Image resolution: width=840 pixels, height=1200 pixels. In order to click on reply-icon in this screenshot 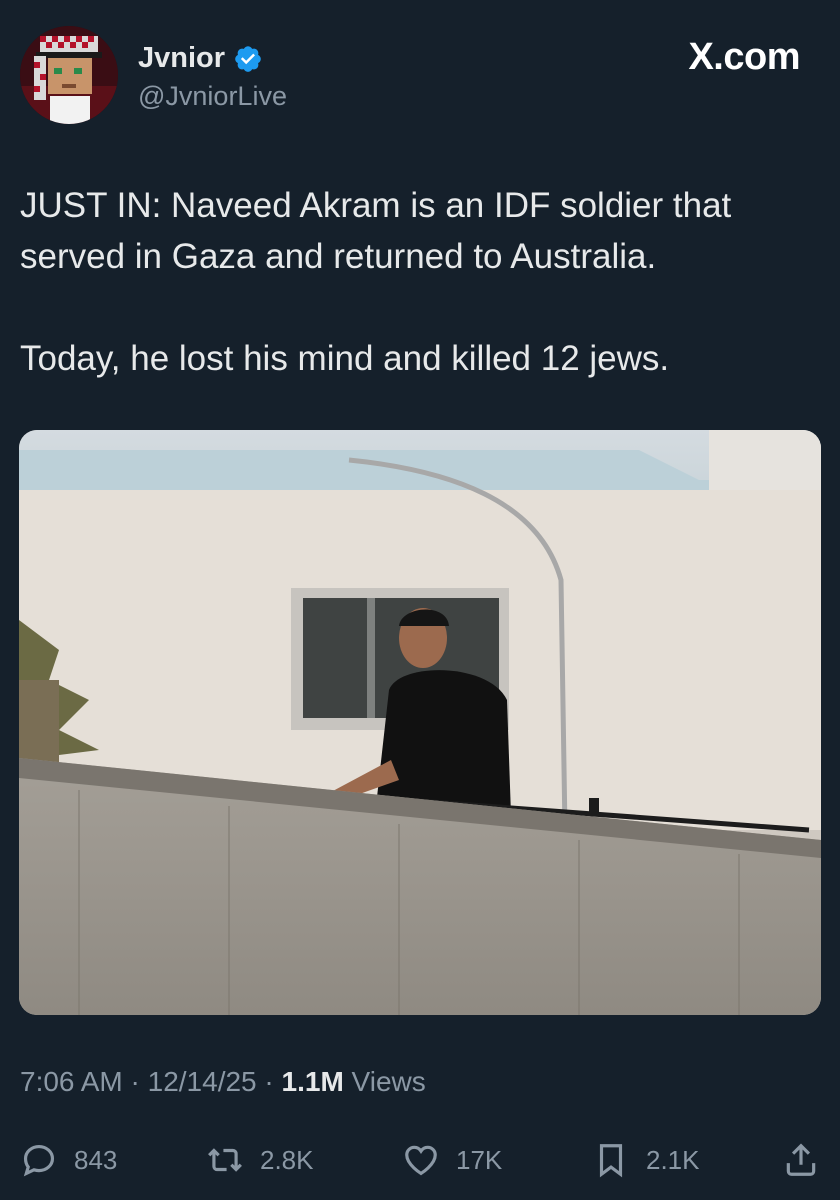, I will do `click(39, 1160)`.